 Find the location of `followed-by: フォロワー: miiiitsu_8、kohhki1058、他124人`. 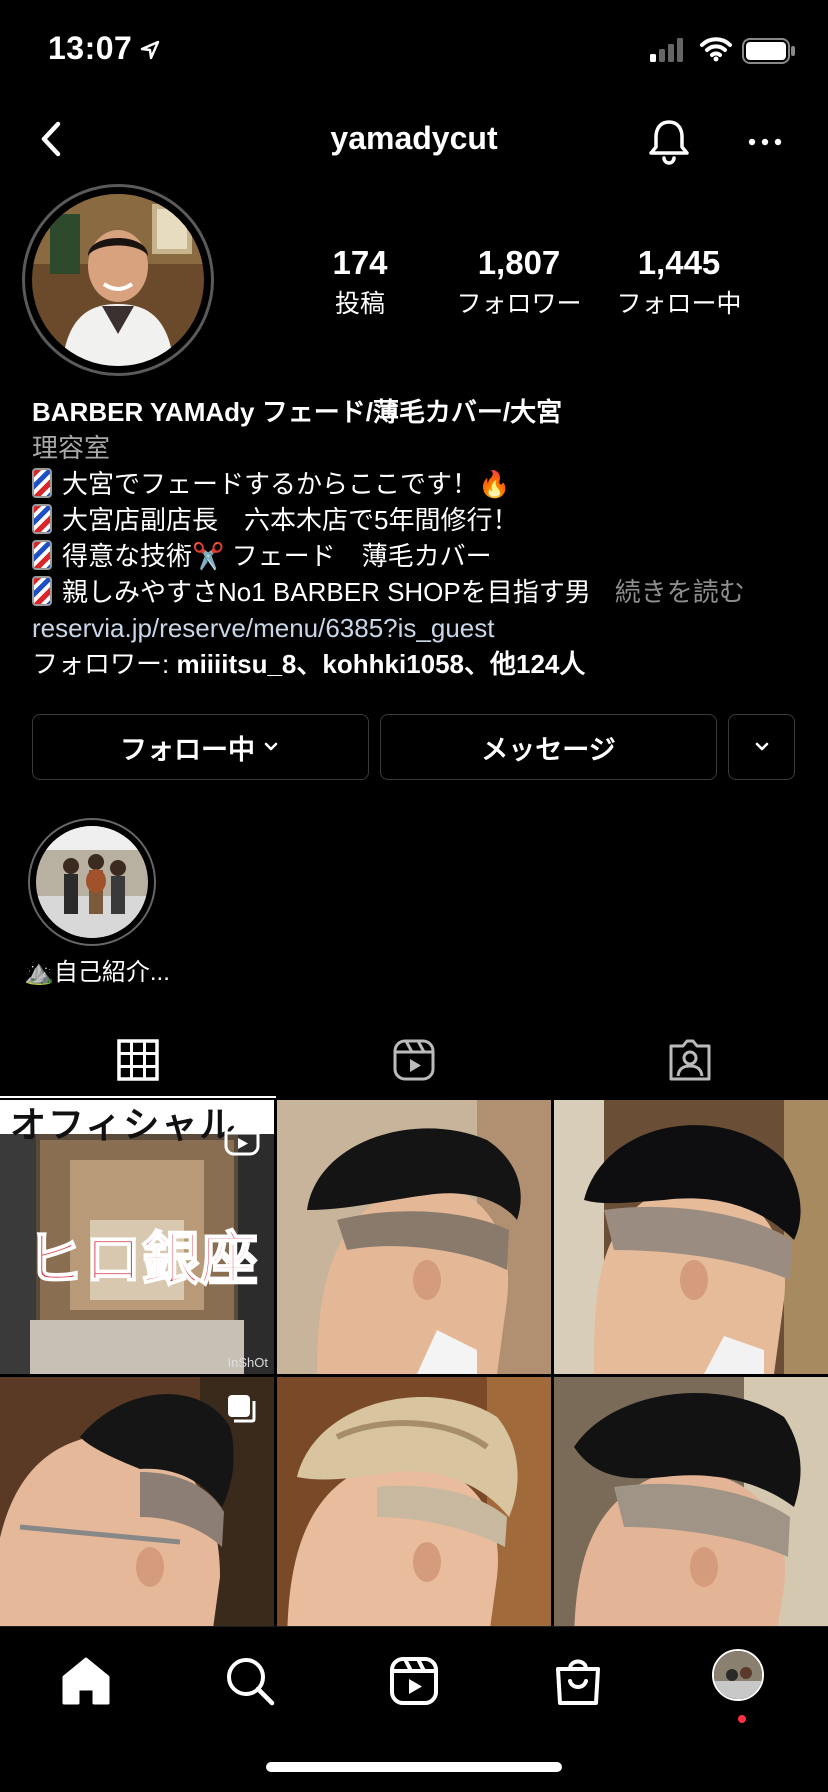

followed-by: フォロワー: miiiitsu_8、kohhki1058、他124人 is located at coordinates (422, 664).